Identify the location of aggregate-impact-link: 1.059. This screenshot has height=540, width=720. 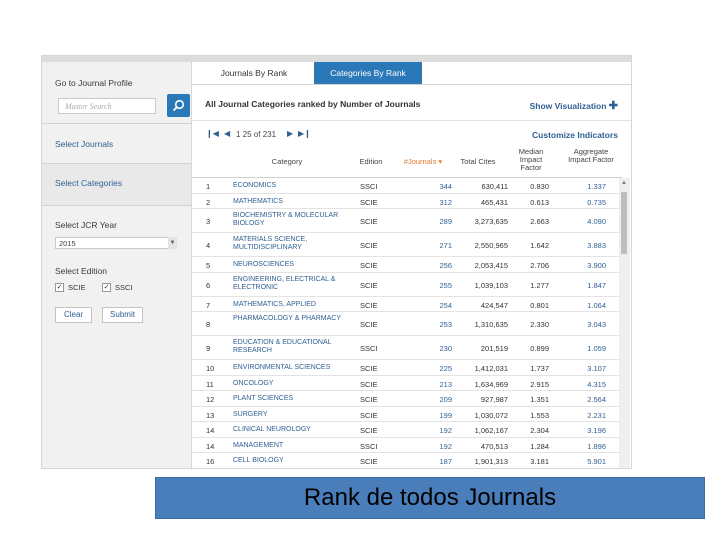
(595, 348).